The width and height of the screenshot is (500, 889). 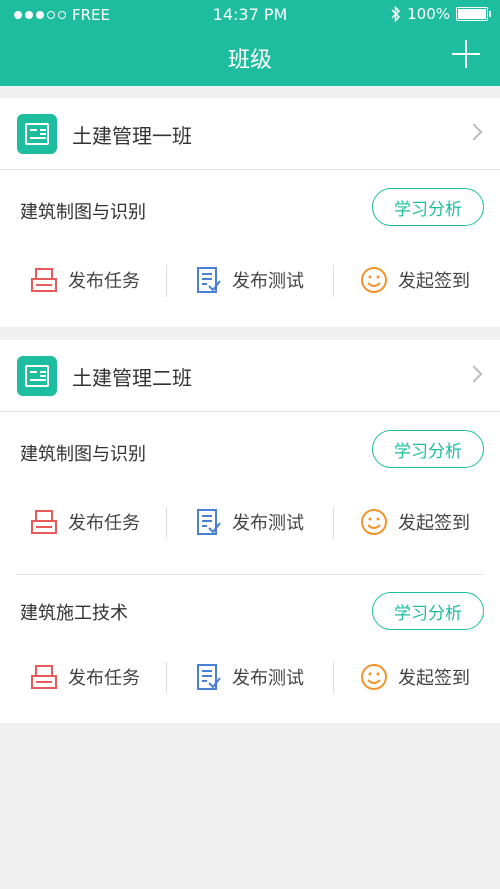 I want to click on course-name: 建筑施工技术, so click(x=74, y=613).